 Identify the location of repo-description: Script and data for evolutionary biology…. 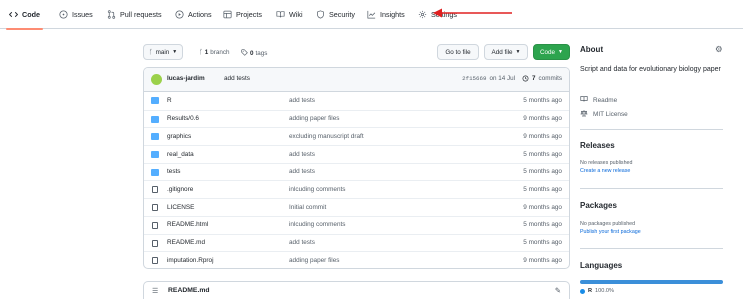
(650, 69).